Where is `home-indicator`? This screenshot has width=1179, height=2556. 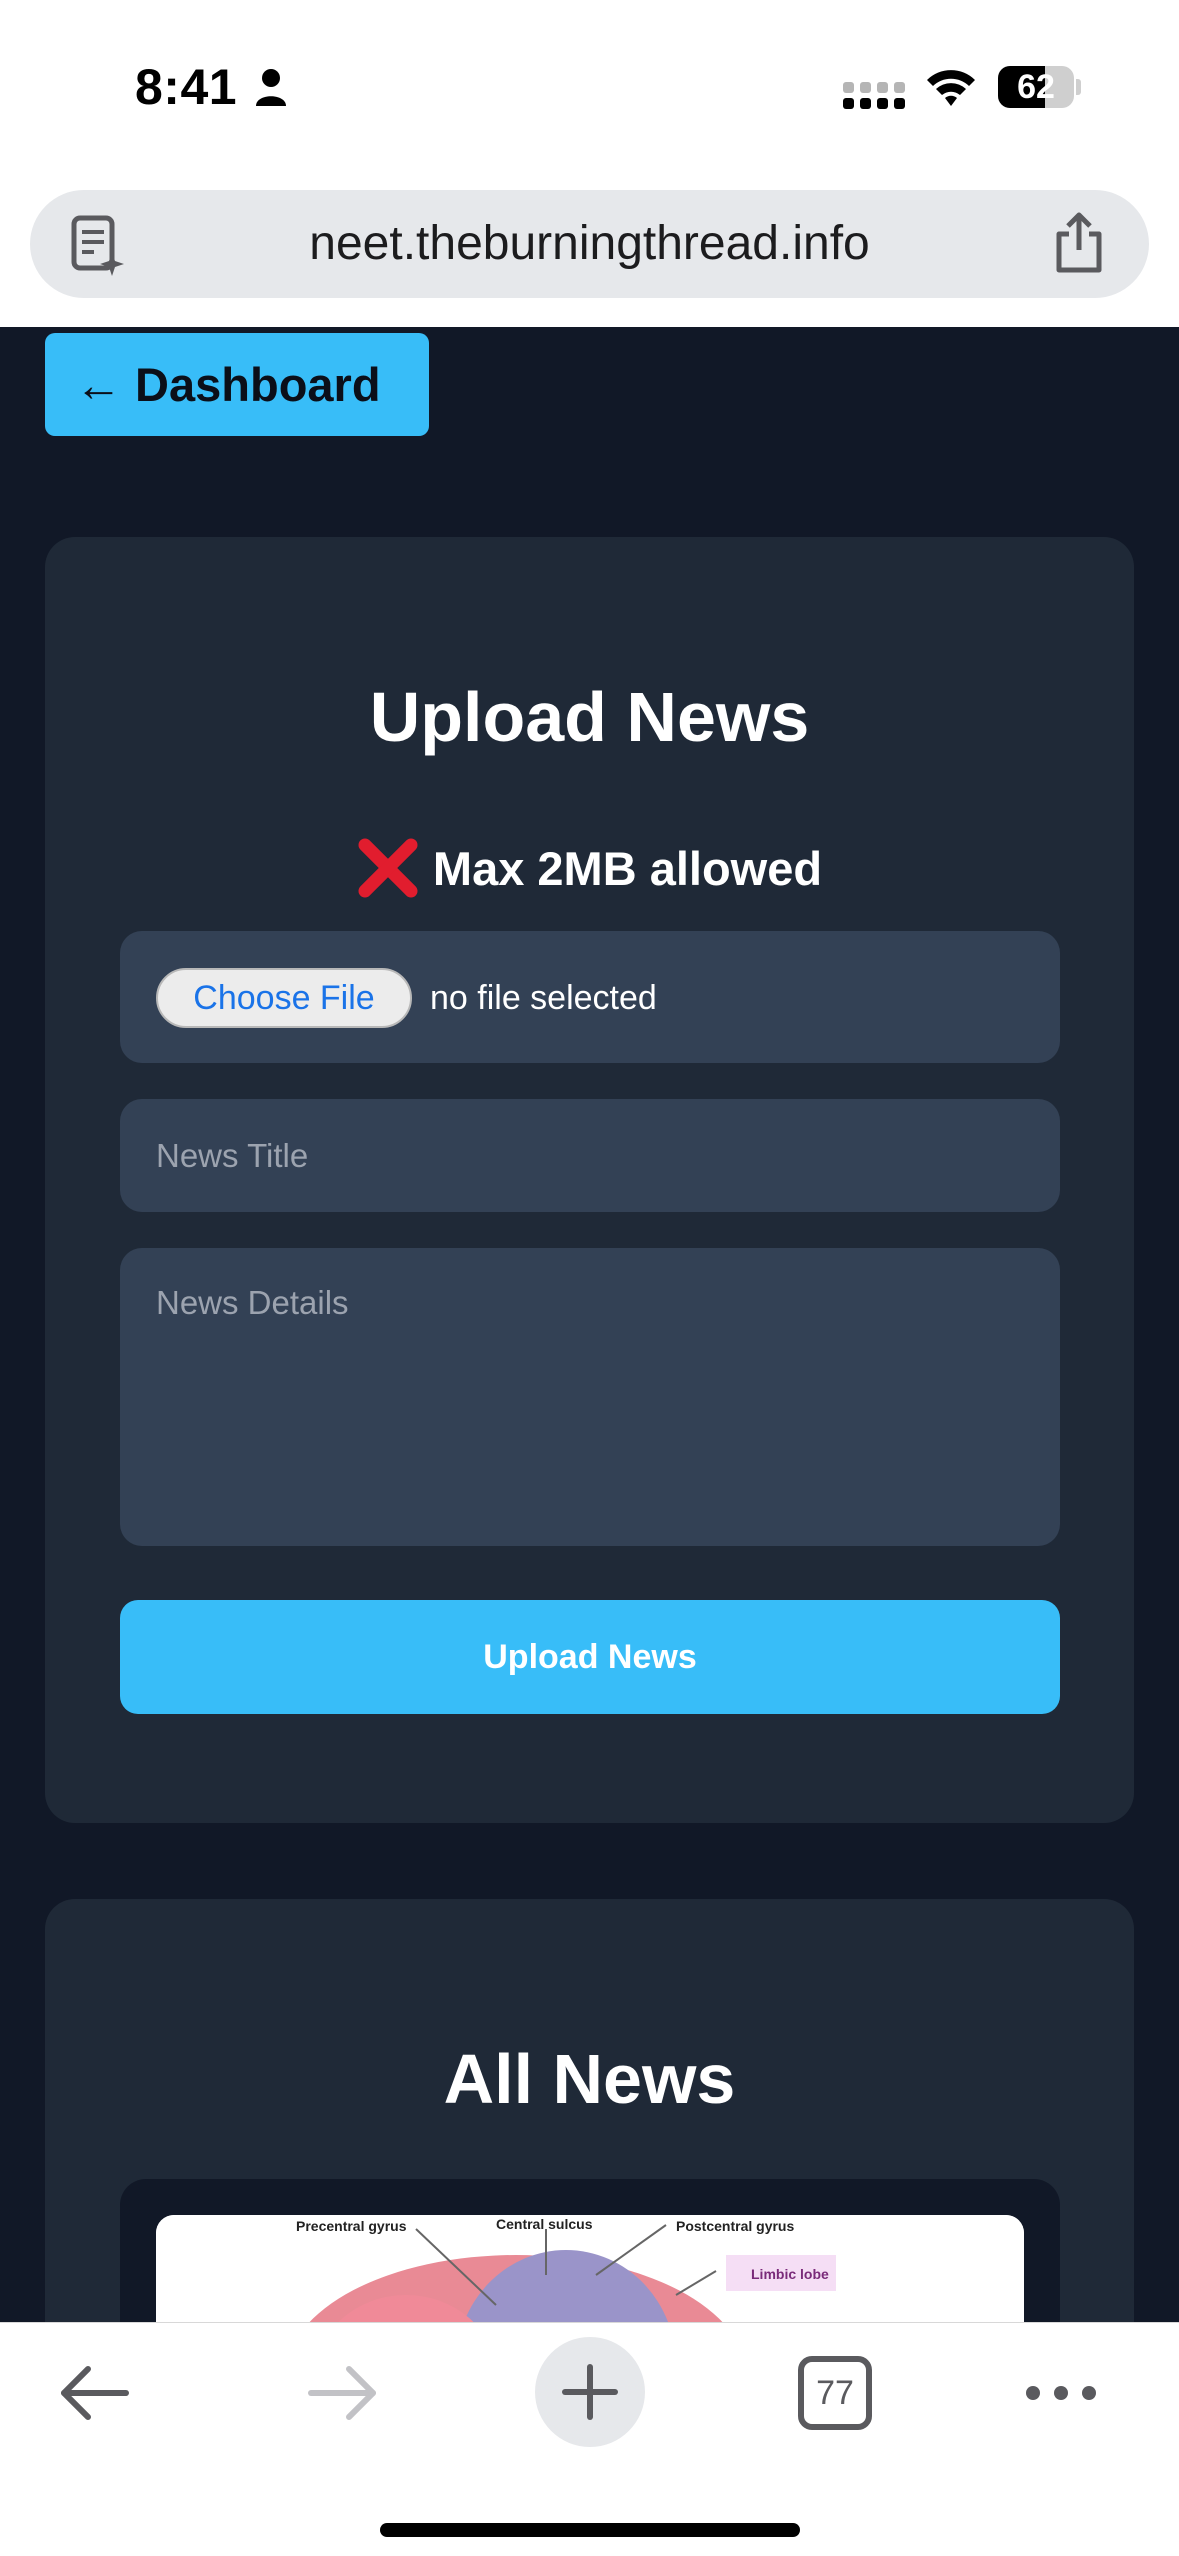
home-indicator is located at coordinates (590, 2530).